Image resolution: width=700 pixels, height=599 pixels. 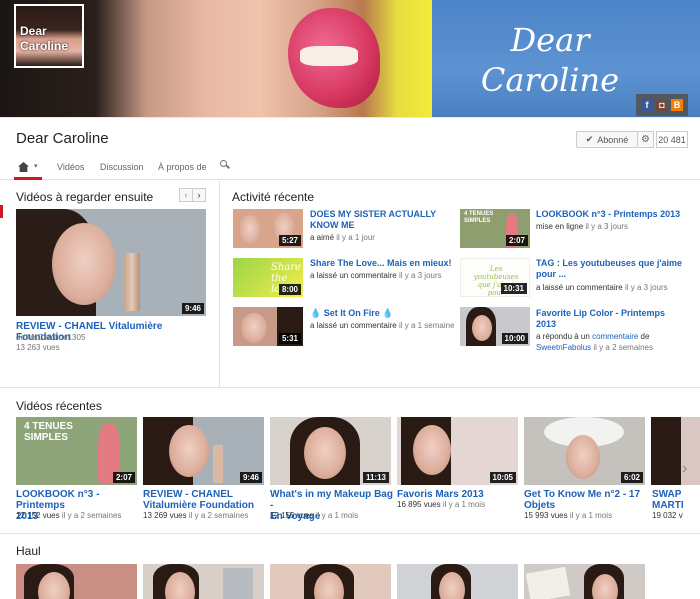 What do you see at coordinates (38, 347) in the screenshot?
I see `view-count: 13 263 vues` at bounding box center [38, 347].